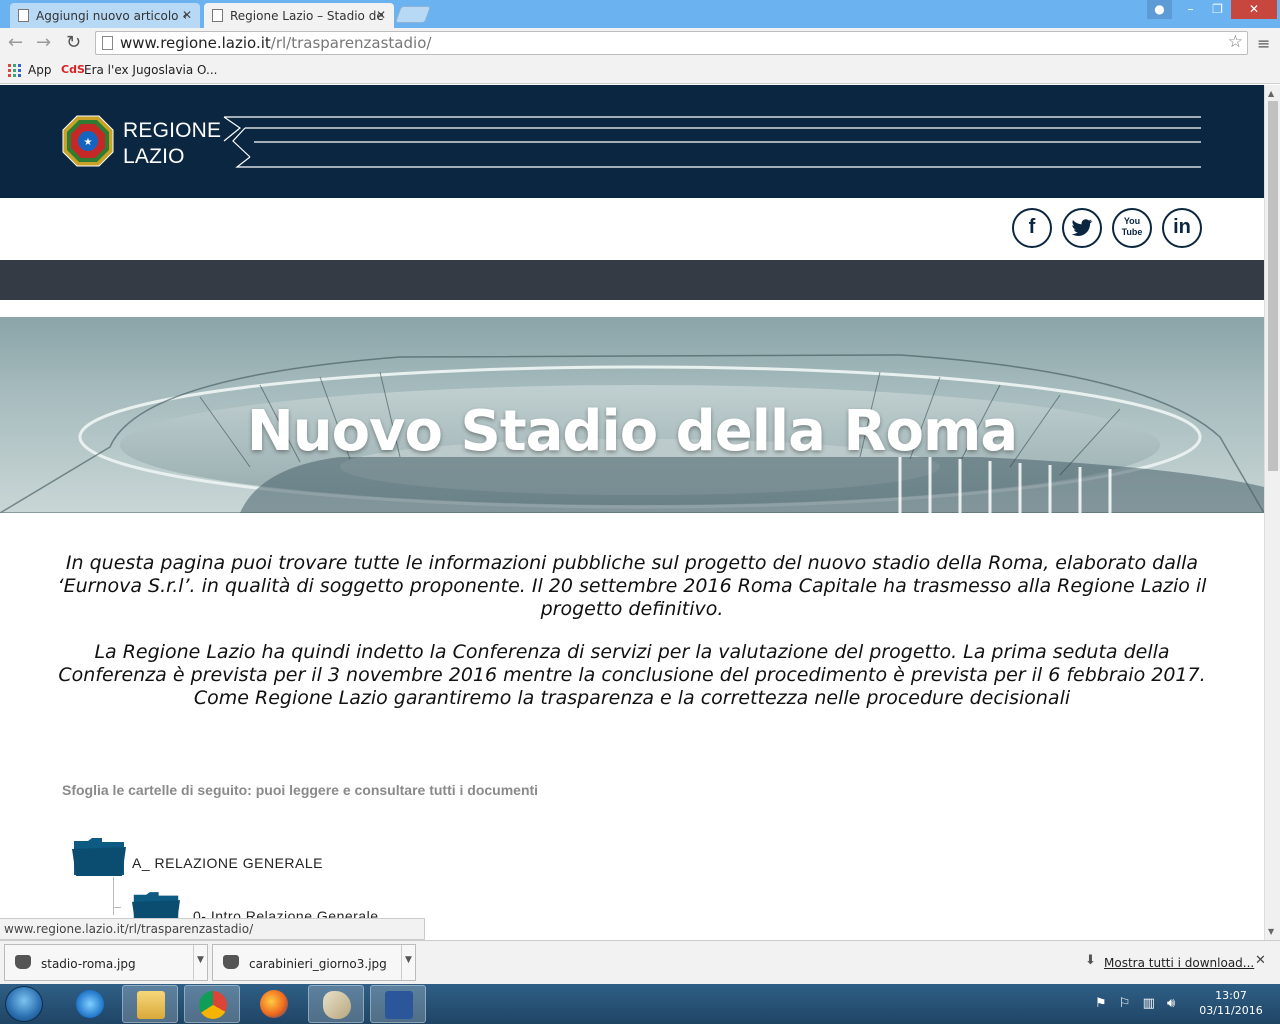 The image size is (1280, 1024). Describe the element at coordinates (351, 43) in the screenshot. I see `url-path: /rl/trasparenzastadio/` at that location.